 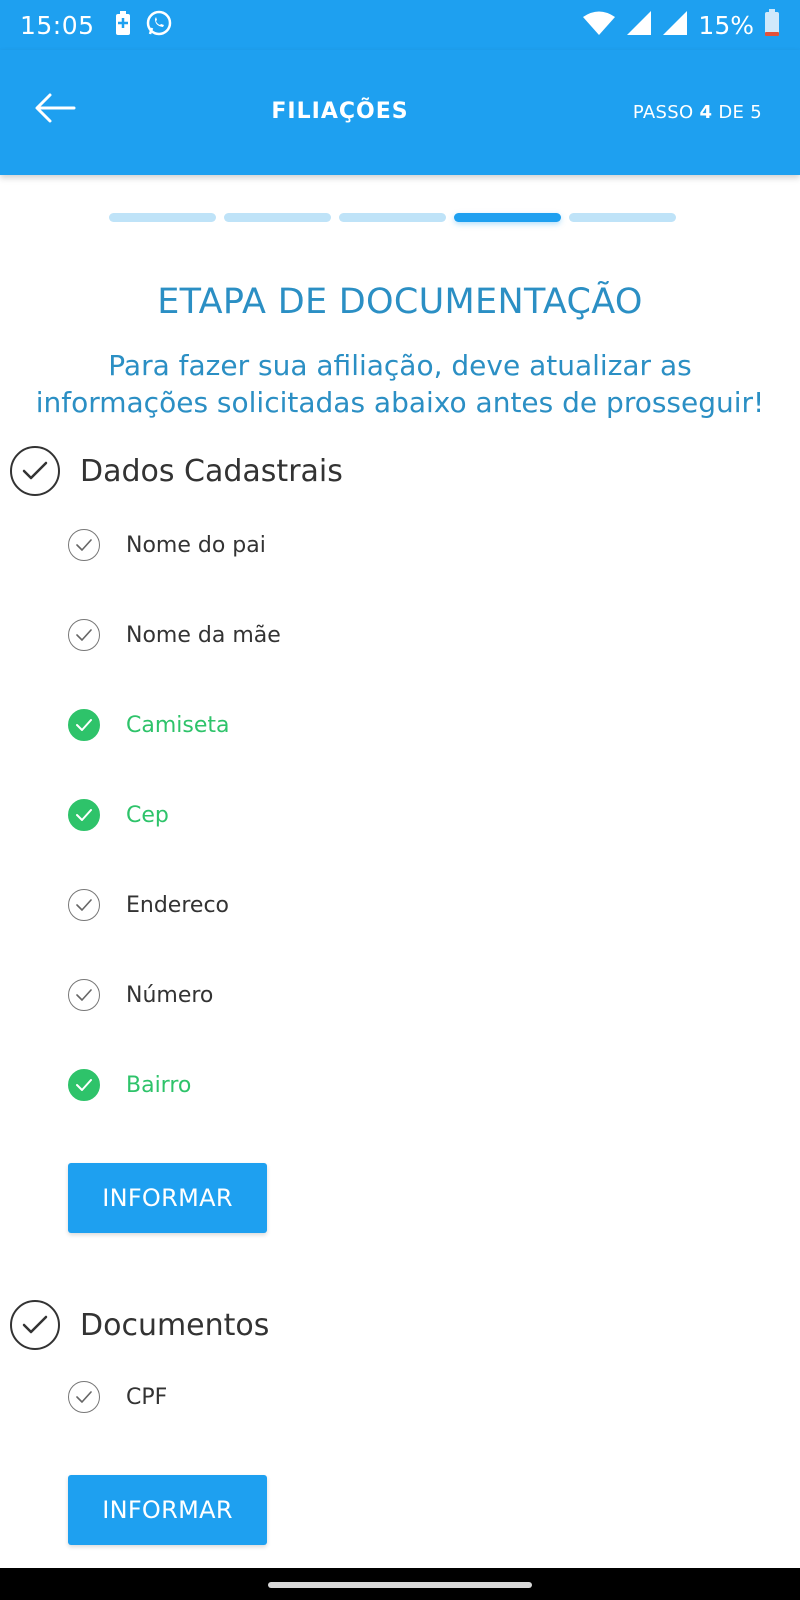 I want to click on system-nav-bar, so click(x=400, y=1584).